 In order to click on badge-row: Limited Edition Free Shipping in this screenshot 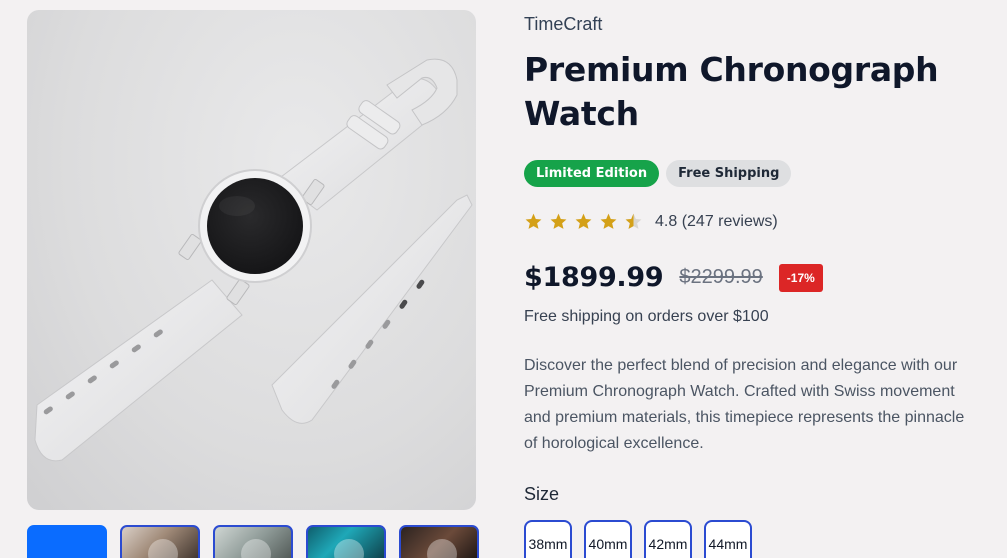, I will do `click(658, 173)`.